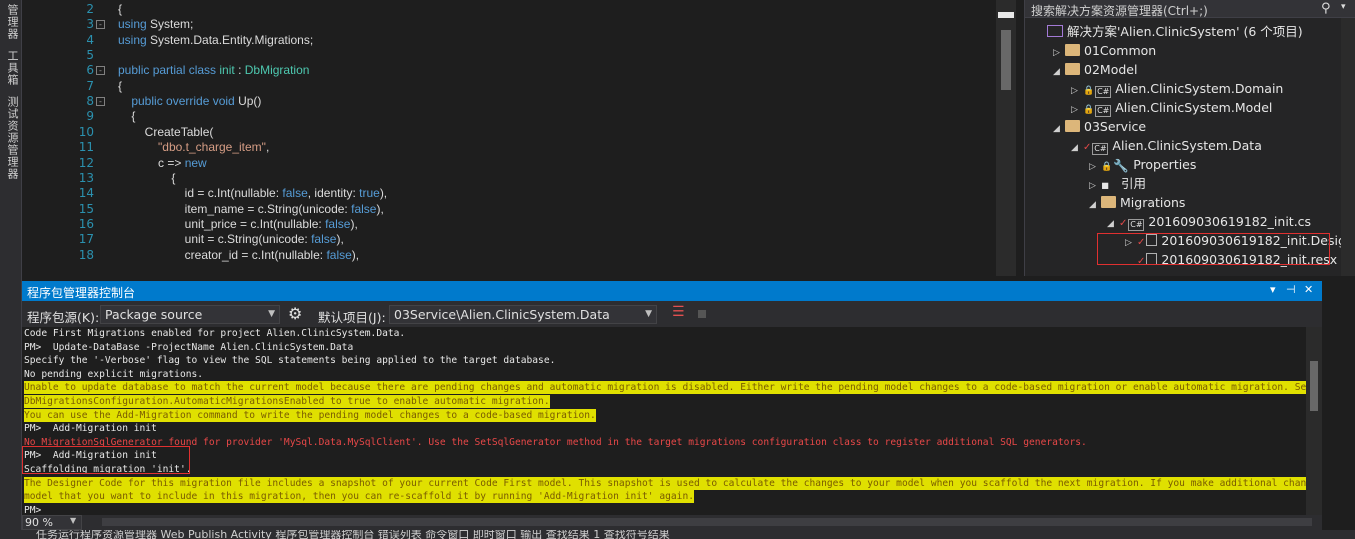  Describe the element at coordinates (1166, 145) in the screenshot. I see `tree-node: ◢ ✓ C# Alien.ClinicSystem.Data` at that location.